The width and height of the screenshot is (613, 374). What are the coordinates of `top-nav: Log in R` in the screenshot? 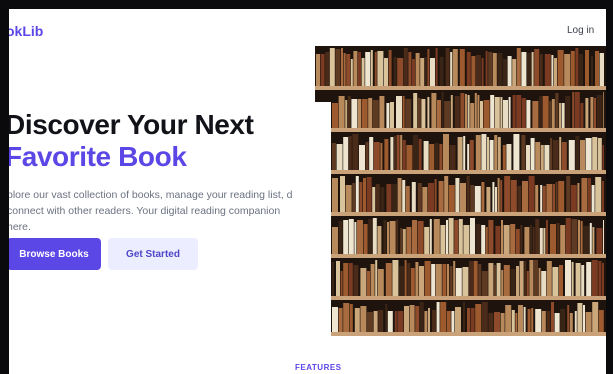 It's located at (586, 30).